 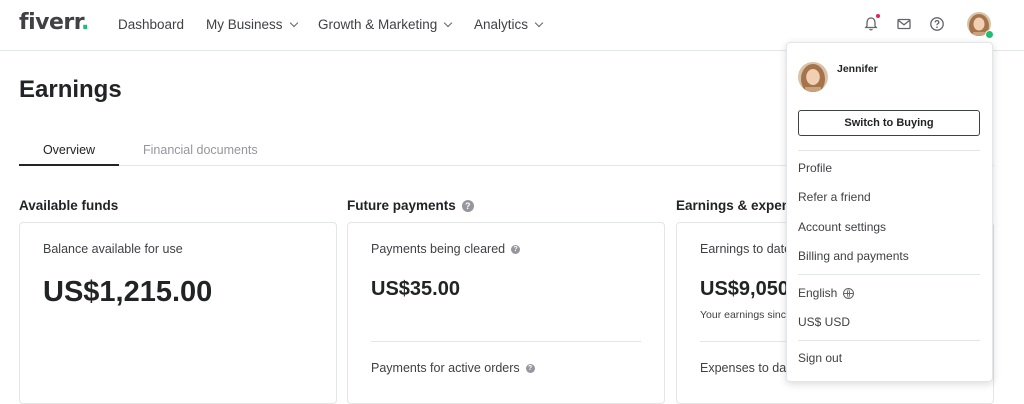 I want to click on notification-dot, so click(x=878, y=16).